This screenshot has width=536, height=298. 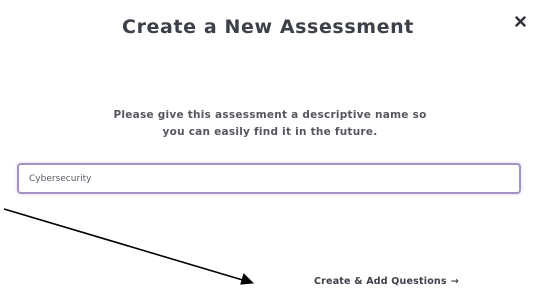 I want to click on close-icon, so click(x=520, y=21).